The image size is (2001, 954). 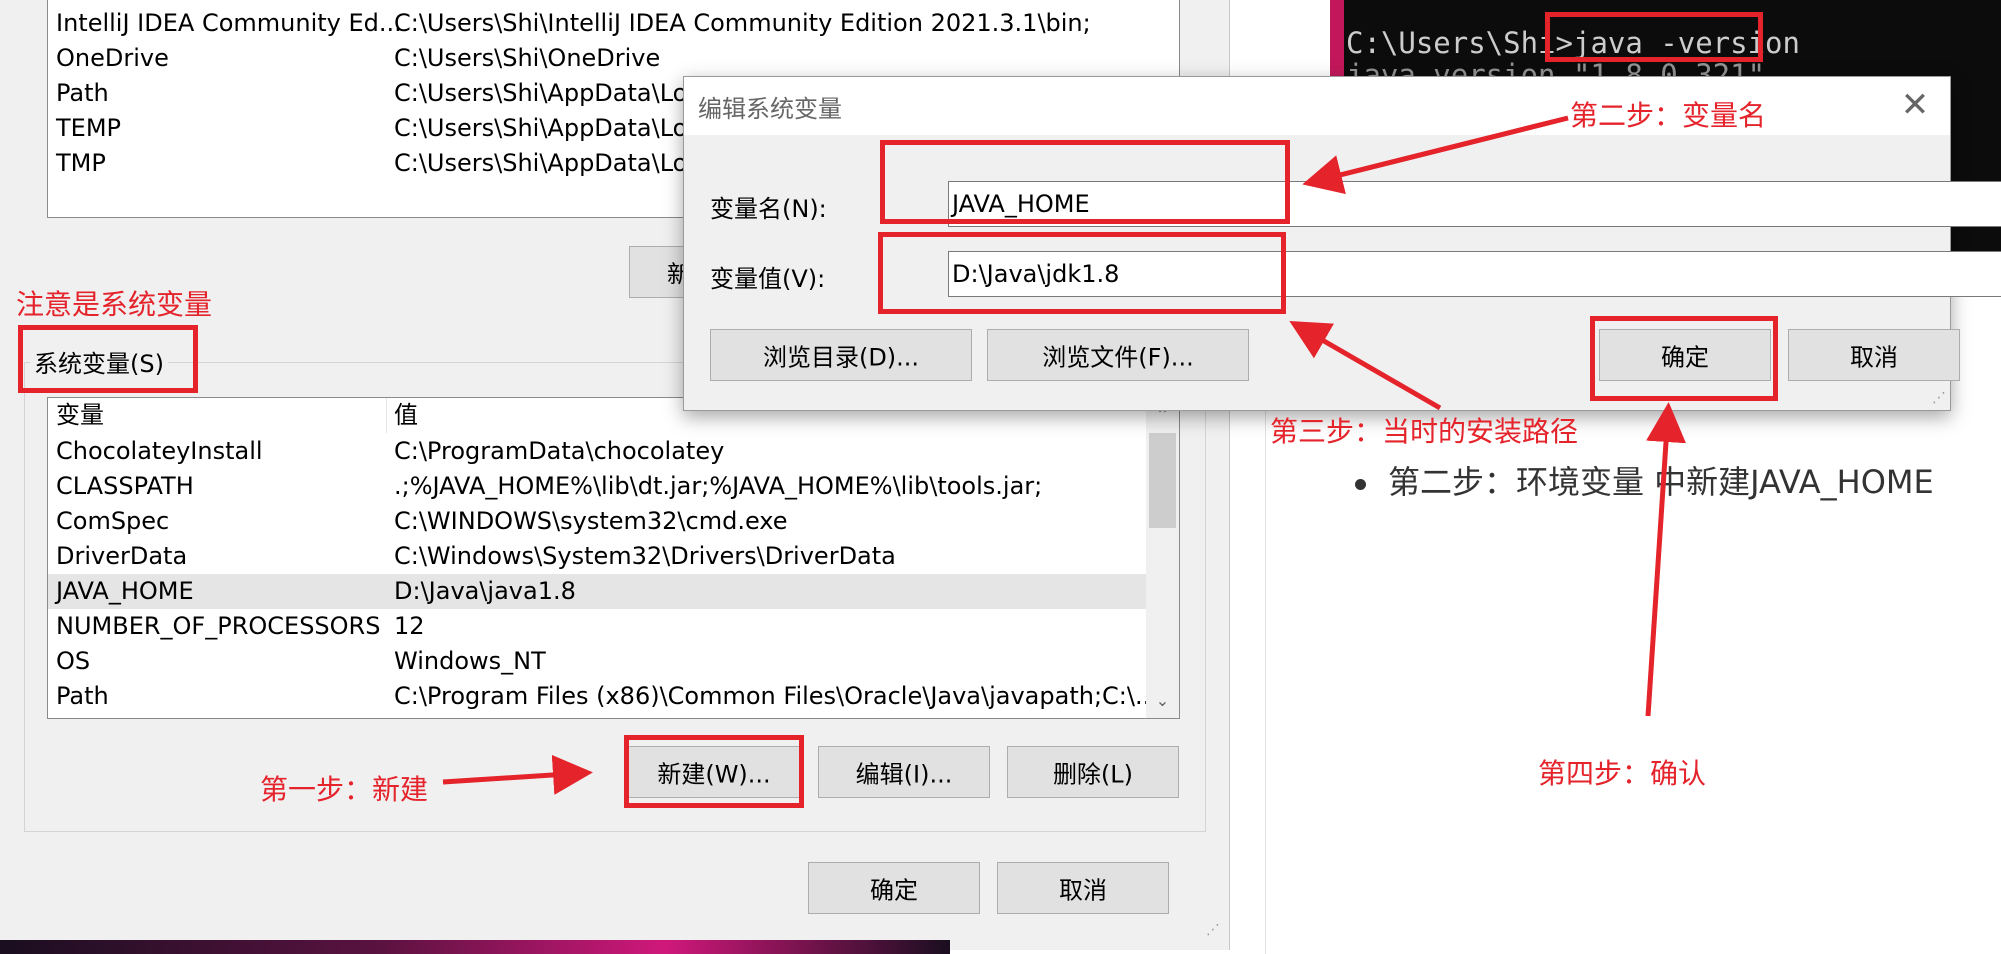 What do you see at coordinates (1684, 358) in the screenshot?
I see `annotation-box-ok-button` at bounding box center [1684, 358].